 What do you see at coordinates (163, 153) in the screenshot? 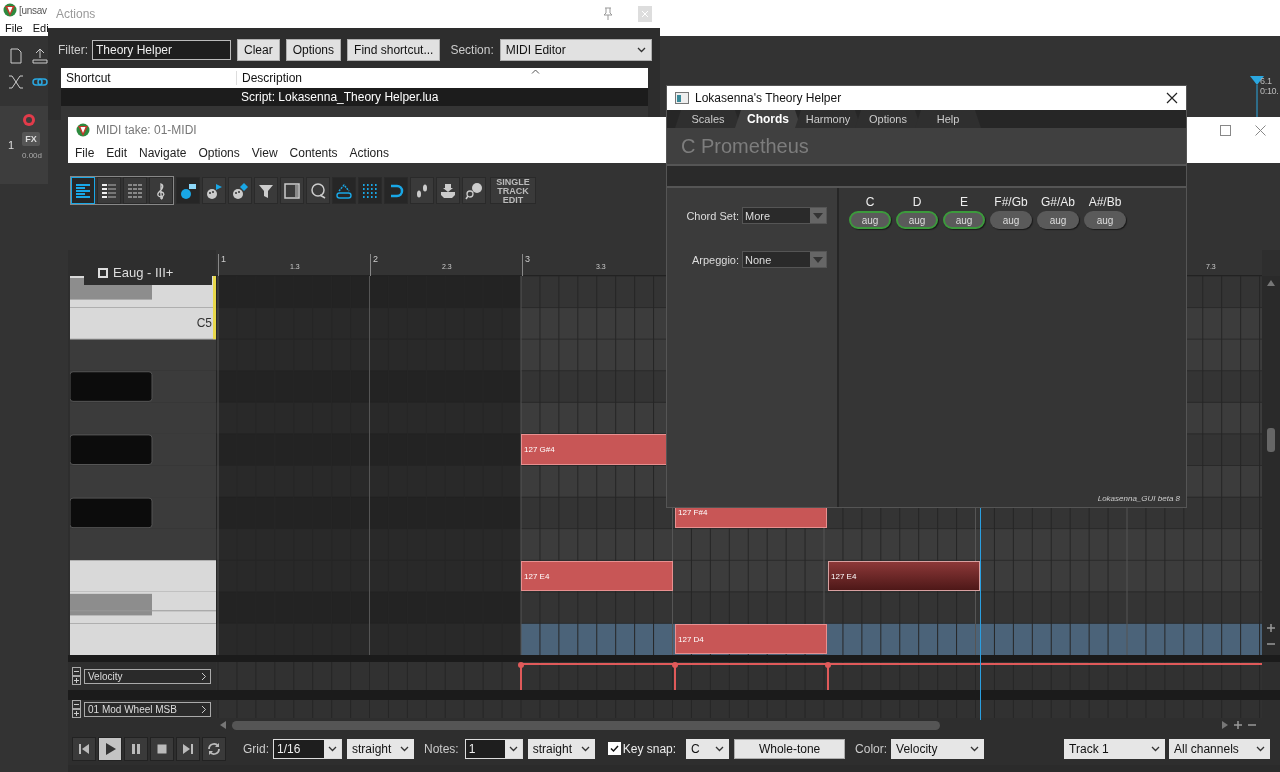
I see `menu-item: Navigate` at bounding box center [163, 153].